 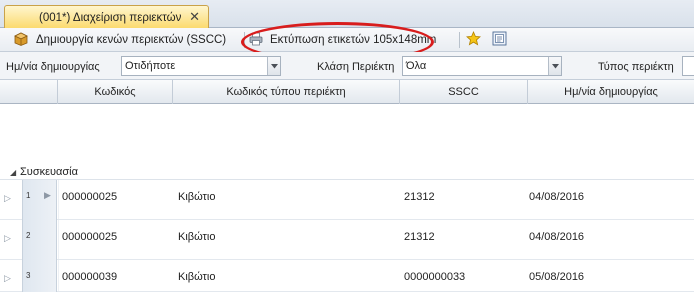 I want to click on document-tab-strip: (001*) Διαχείριση περιεκτών ✕, so click(x=347, y=14).